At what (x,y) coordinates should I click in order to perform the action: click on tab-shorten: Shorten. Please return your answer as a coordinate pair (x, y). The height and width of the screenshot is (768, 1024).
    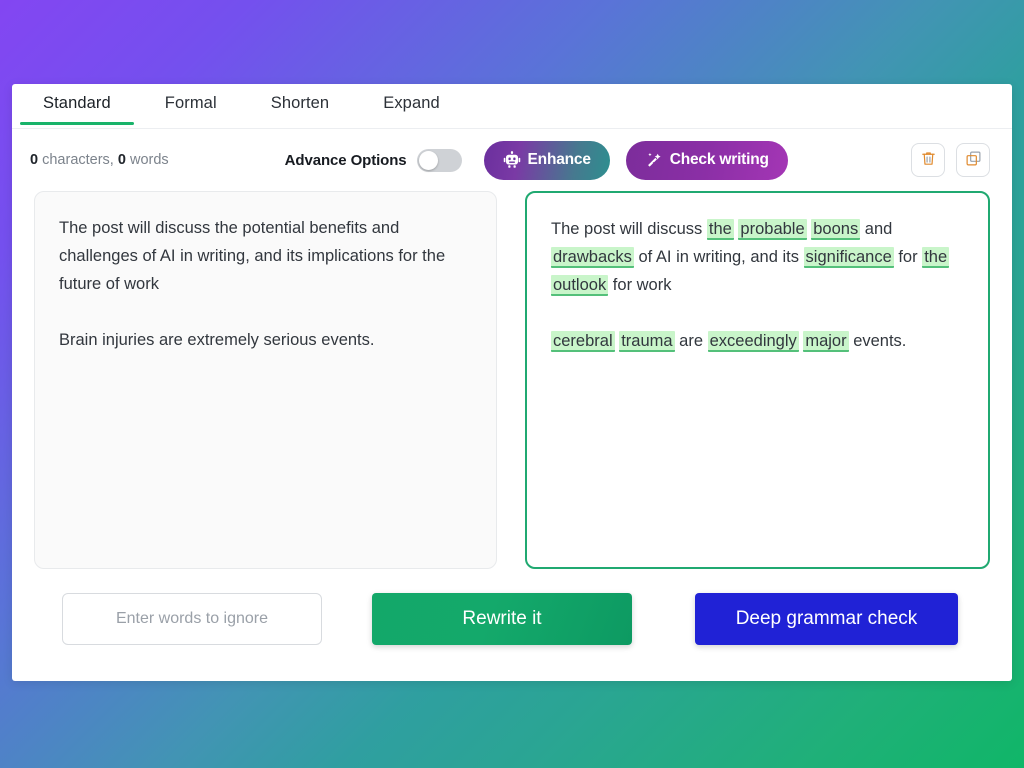
    Looking at the image, I should click on (300, 104).